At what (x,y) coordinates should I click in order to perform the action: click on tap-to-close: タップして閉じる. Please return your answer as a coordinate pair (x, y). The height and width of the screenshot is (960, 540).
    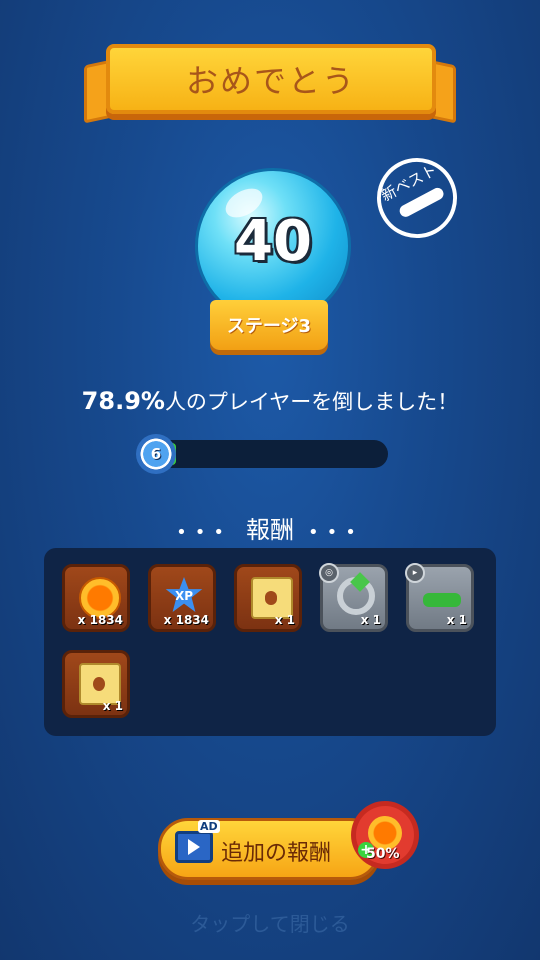
    Looking at the image, I should click on (270, 922).